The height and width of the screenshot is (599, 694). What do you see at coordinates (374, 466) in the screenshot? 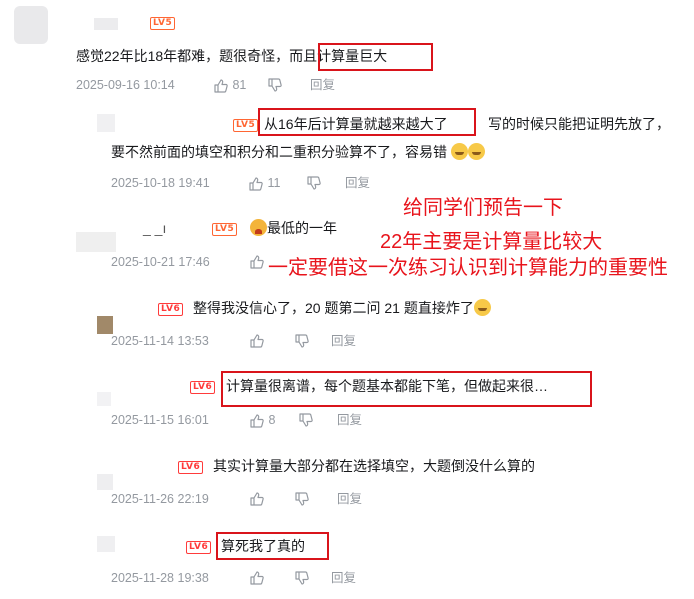
I see `comment-text: 其实计算量大部分都在选择填空，大题倒没什么算的` at bounding box center [374, 466].